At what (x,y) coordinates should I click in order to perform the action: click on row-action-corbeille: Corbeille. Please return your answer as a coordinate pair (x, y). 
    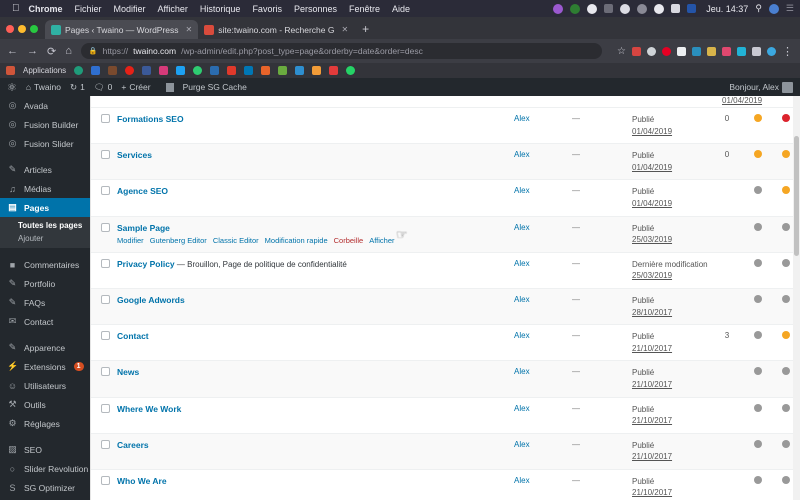
    Looking at the image, I should click on (349, 240).